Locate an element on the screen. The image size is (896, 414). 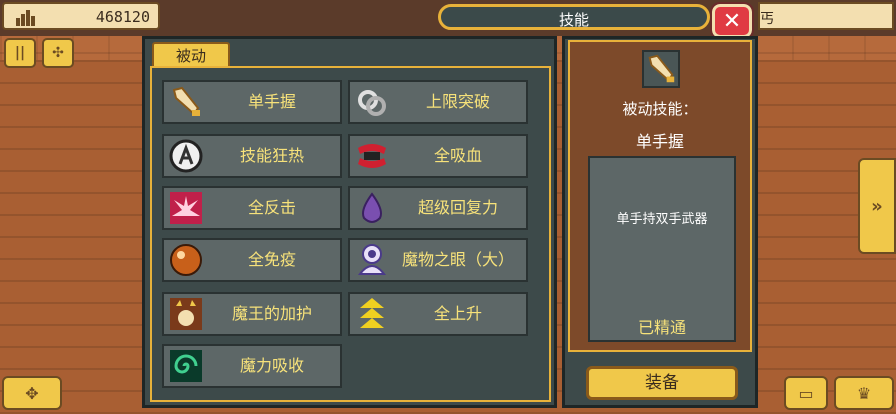
broken-chain-icon is located at coordinates (372, 103).